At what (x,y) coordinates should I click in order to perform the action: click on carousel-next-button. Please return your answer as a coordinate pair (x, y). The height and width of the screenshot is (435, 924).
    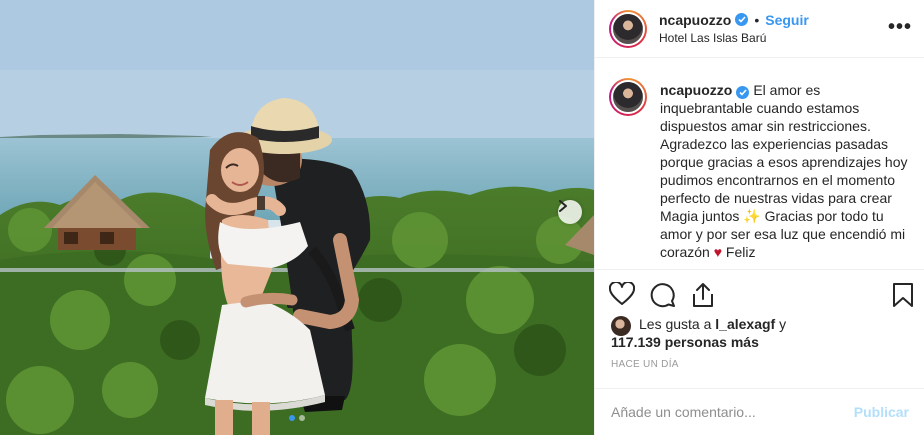
    Looking at the image, I should click on (570, 212).